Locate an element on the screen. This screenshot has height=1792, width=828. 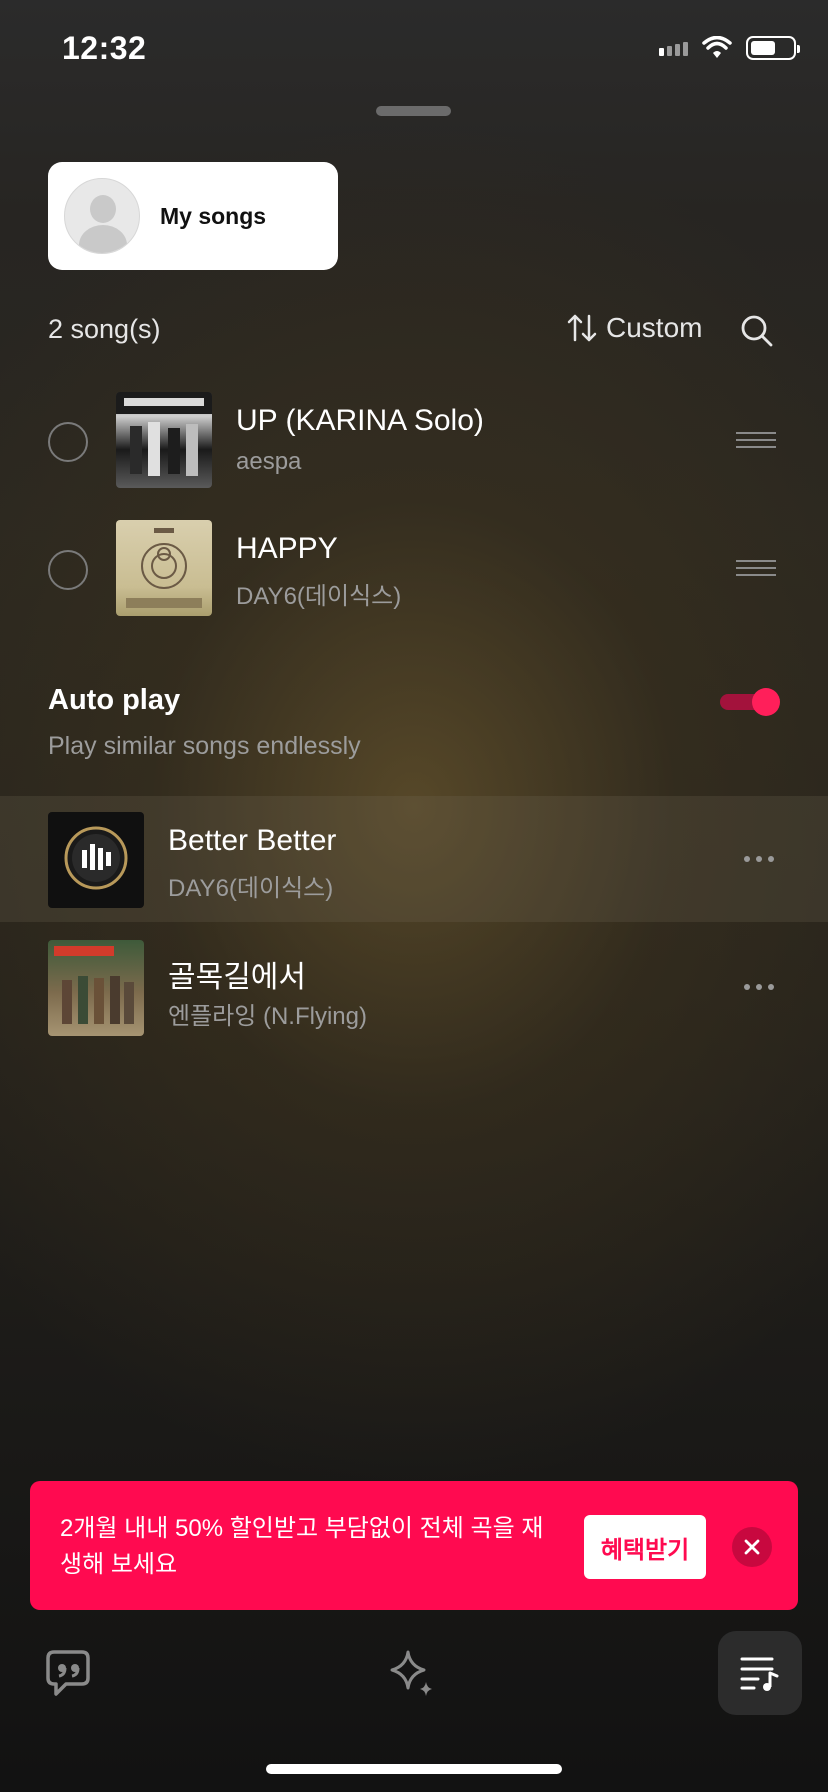
status-time: 12:32 is located at coordinates (104, 48).